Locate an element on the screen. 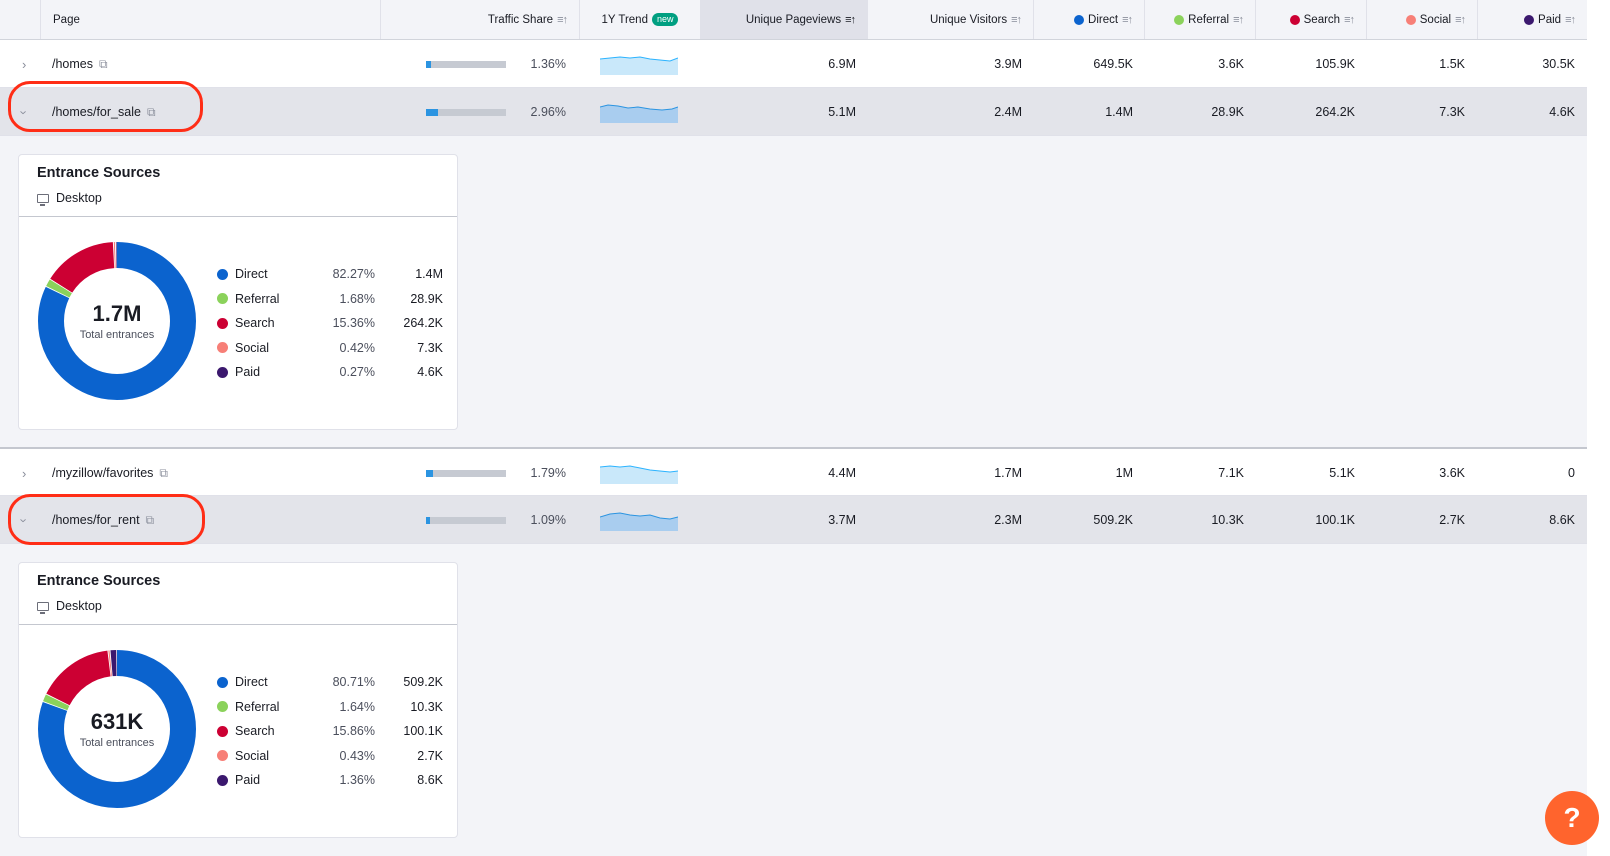 This screenshot has height=856, width=1610. legend-pct: 82.27% is located at coordinates (353, 274).